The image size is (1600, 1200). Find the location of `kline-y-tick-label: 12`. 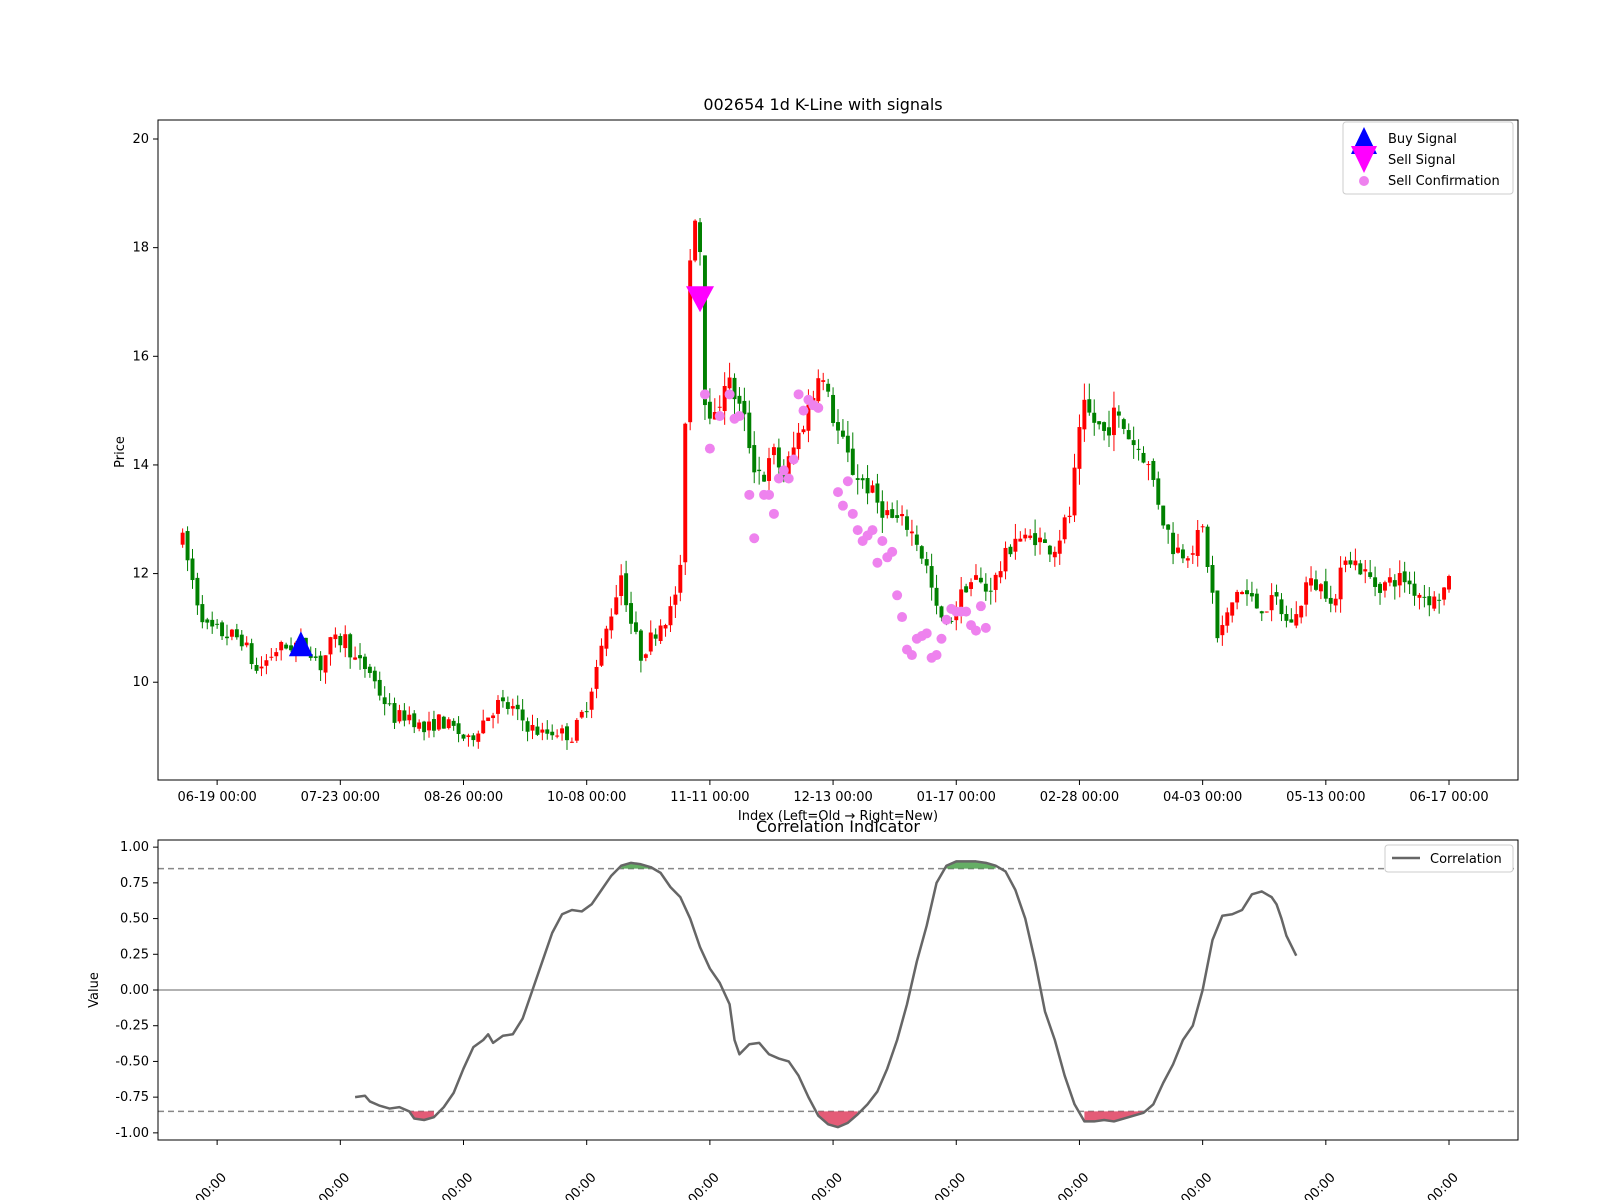

kline-y-tick-label: 12 is located at coordinates (140, 574).